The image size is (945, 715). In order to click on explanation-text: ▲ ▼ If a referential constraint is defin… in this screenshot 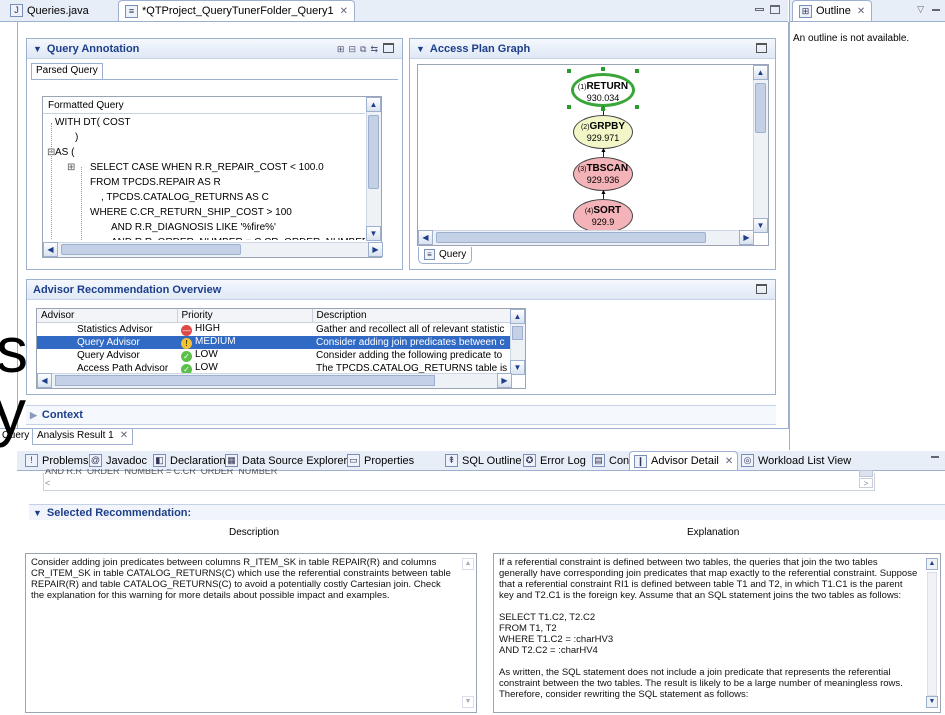, I will do `click(717, 633)`.